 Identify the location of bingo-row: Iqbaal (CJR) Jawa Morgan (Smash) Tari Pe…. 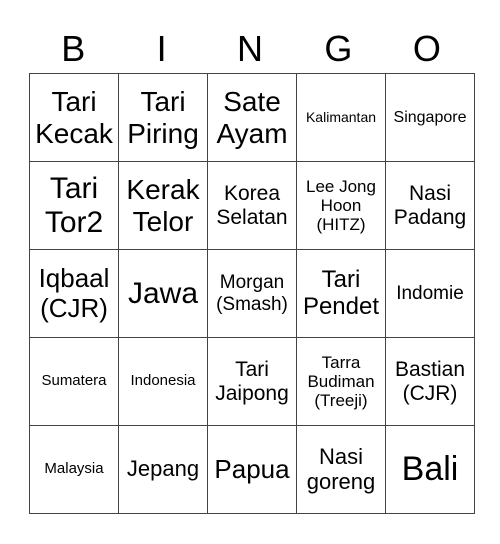
(252, 293).